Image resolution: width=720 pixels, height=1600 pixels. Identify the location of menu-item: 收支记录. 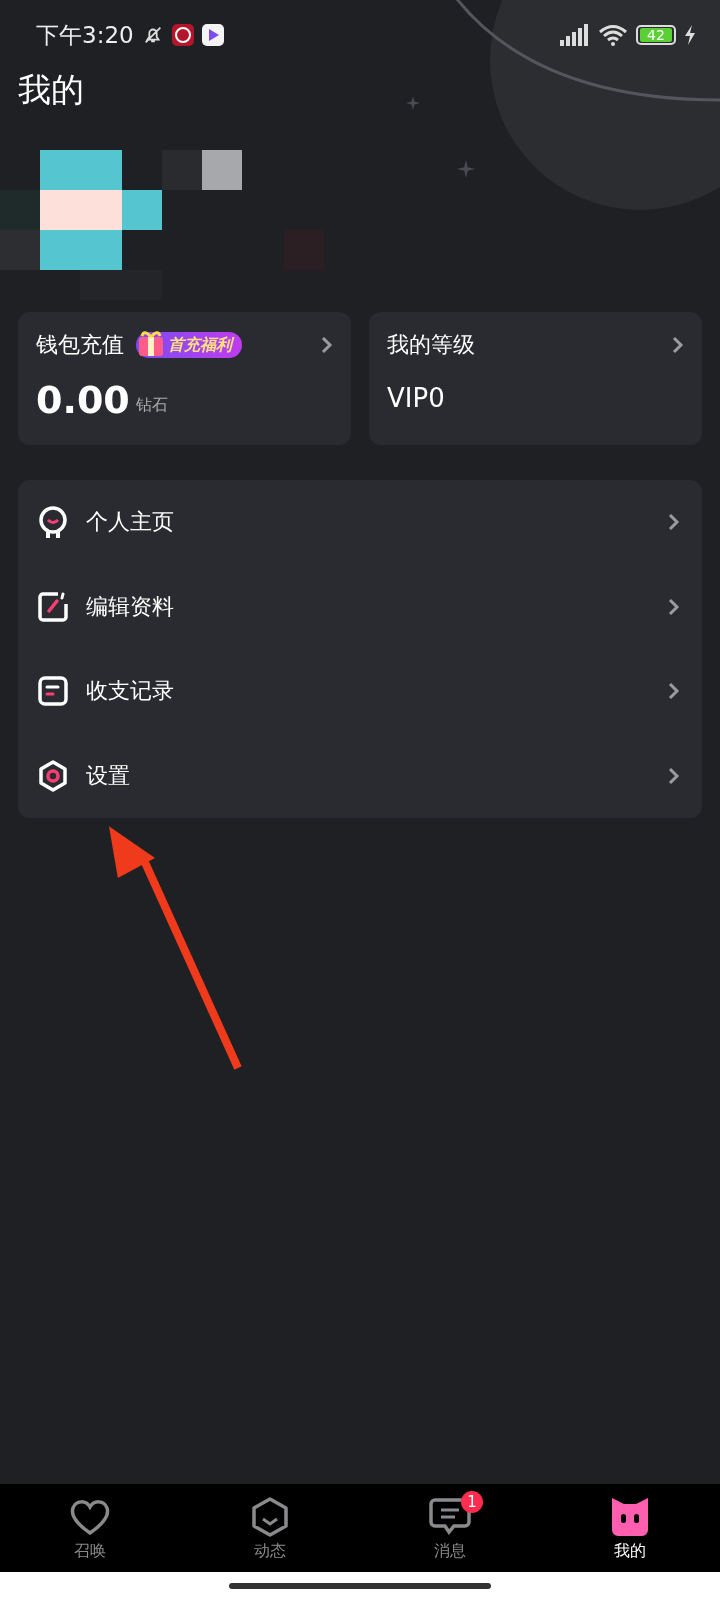
(360, 691).